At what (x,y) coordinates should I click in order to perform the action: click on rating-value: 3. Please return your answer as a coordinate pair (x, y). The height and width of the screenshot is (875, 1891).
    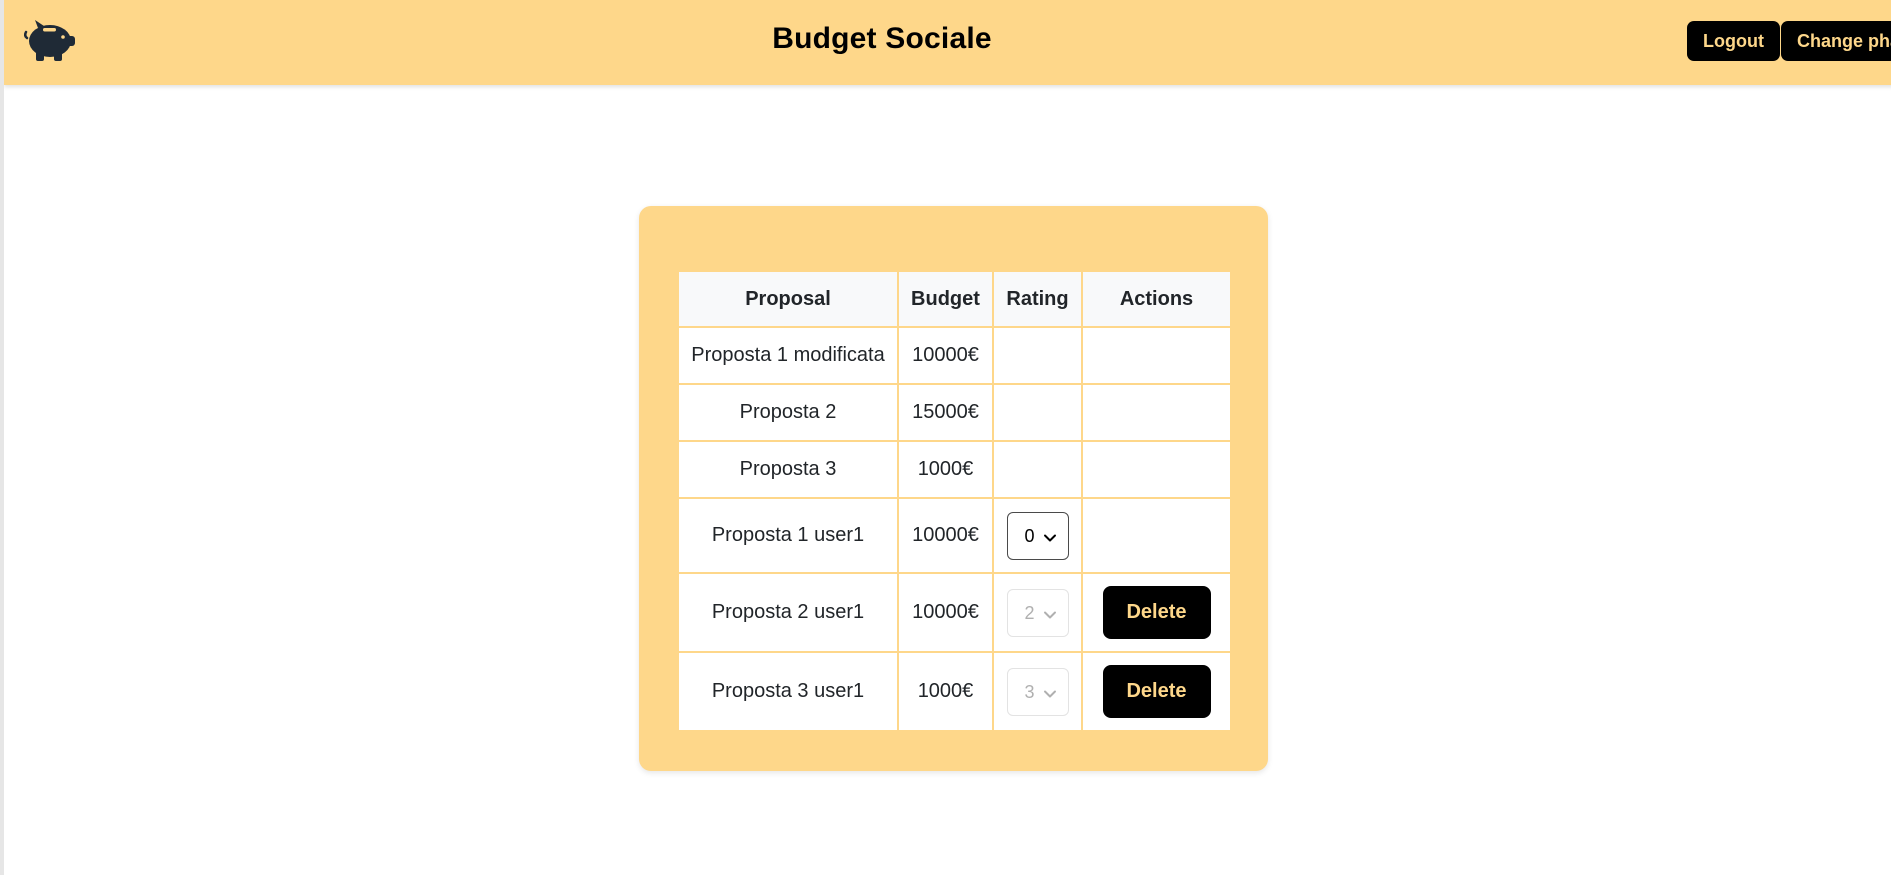
    Looking at the image, I should click on (1029, 691).